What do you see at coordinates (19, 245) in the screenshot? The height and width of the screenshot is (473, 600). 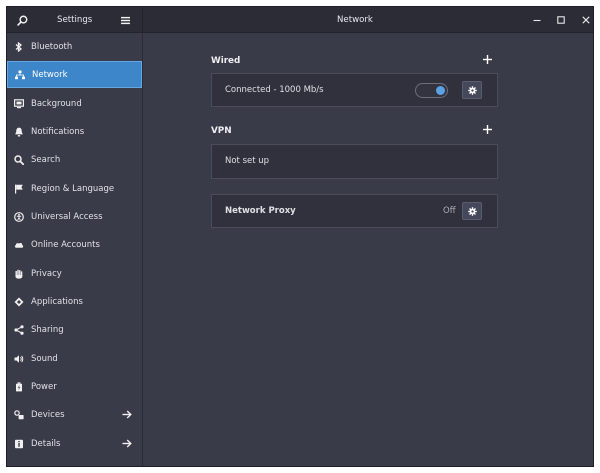 I see `cloud-icon` at bounding box center [19, 245].